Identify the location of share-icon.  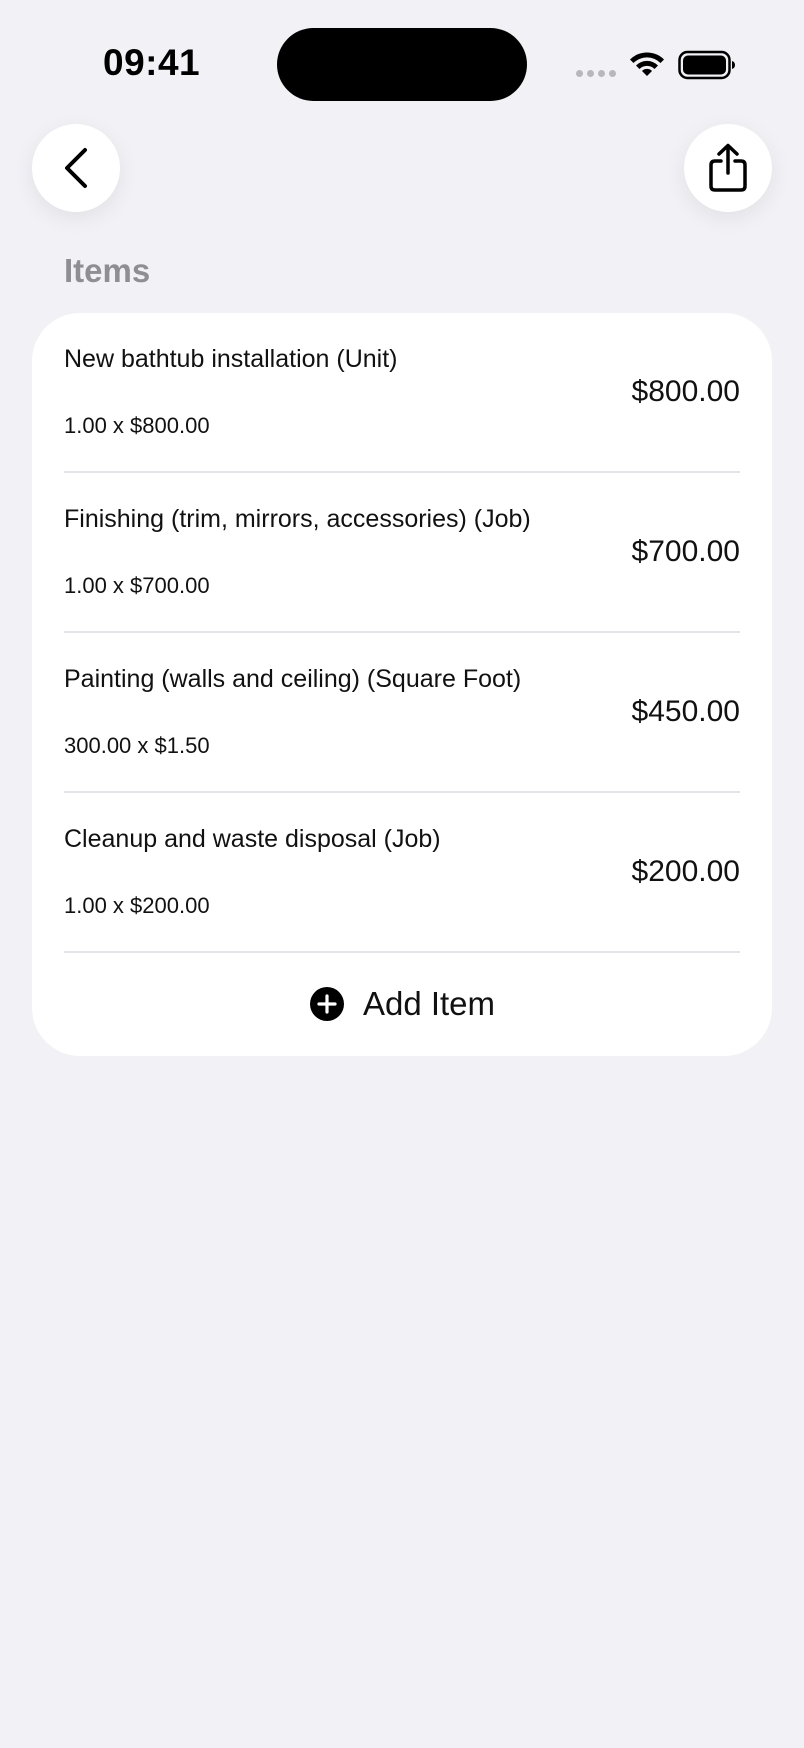
(728, 167).